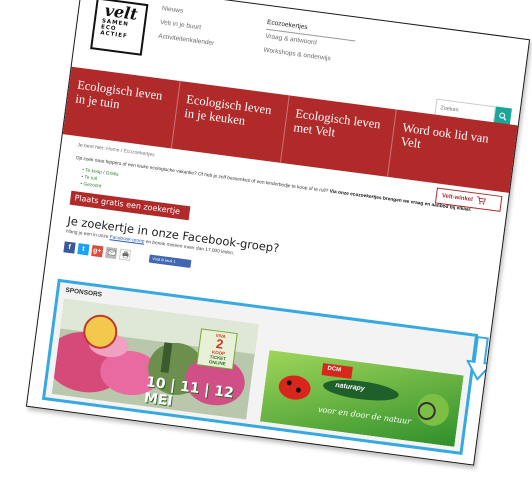 This screenshot has width=532, height=498. Describe the element at coordinates (113, 150) in the screenshot. I see `breadcrumb-home: Home` at that location.